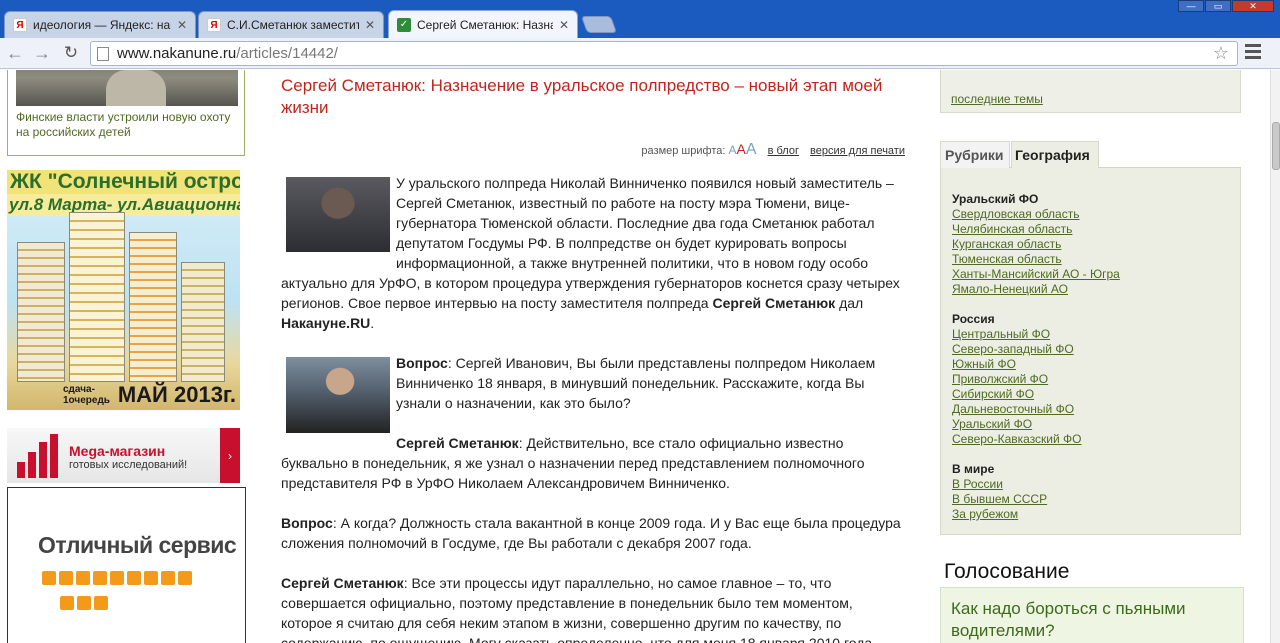 This screenshot has height=643, width=1280. I want to click on vote-box: Как надо бороться с пьяными водителями?, so click(1092, 615).